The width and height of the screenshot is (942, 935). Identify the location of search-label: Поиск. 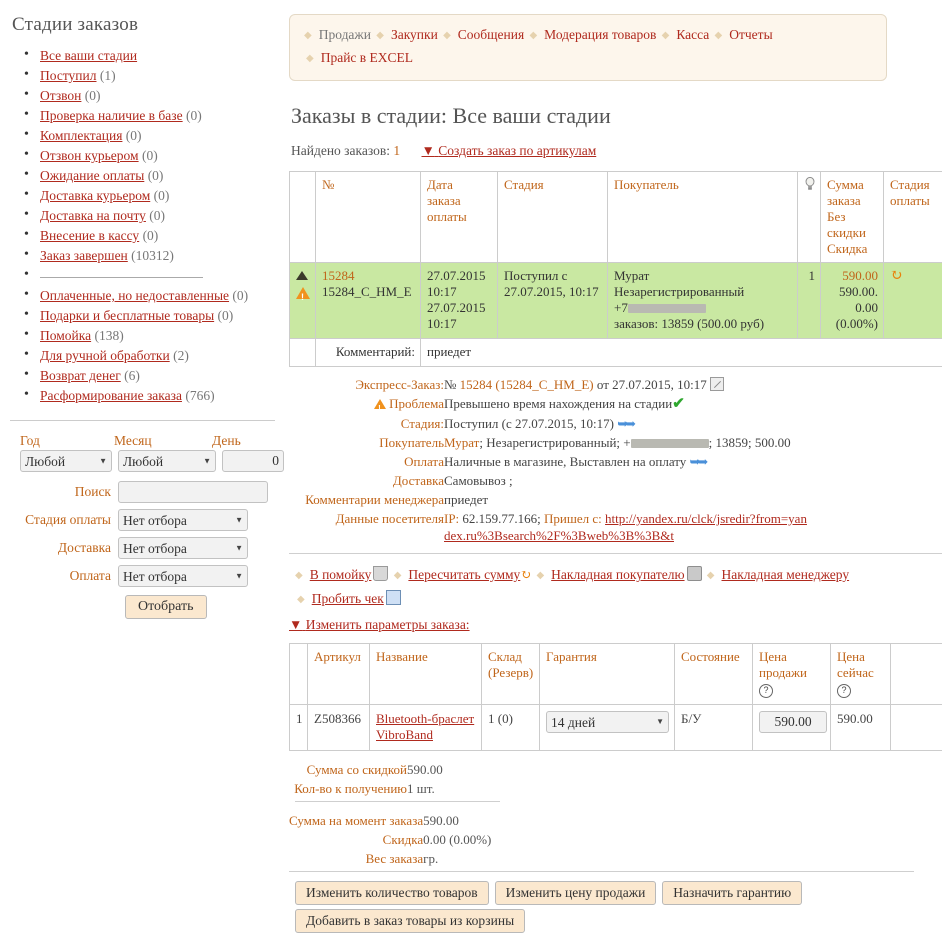
(64, 492).